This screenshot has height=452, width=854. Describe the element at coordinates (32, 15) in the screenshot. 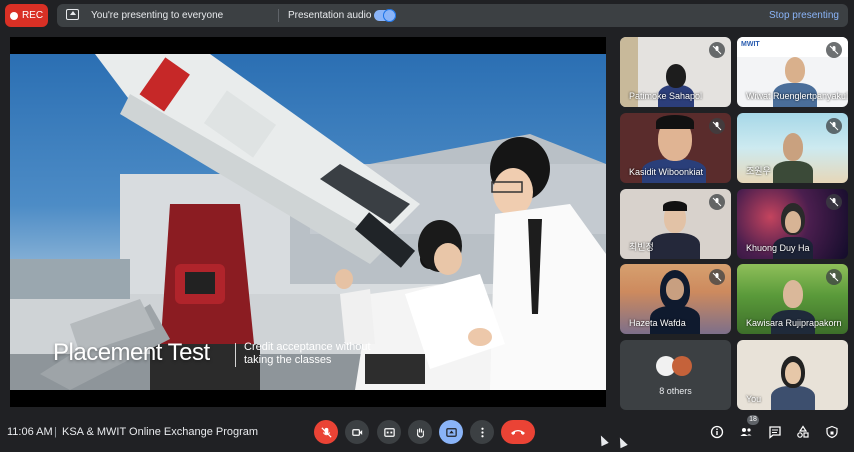

I see `rec-label: REC` at that location.